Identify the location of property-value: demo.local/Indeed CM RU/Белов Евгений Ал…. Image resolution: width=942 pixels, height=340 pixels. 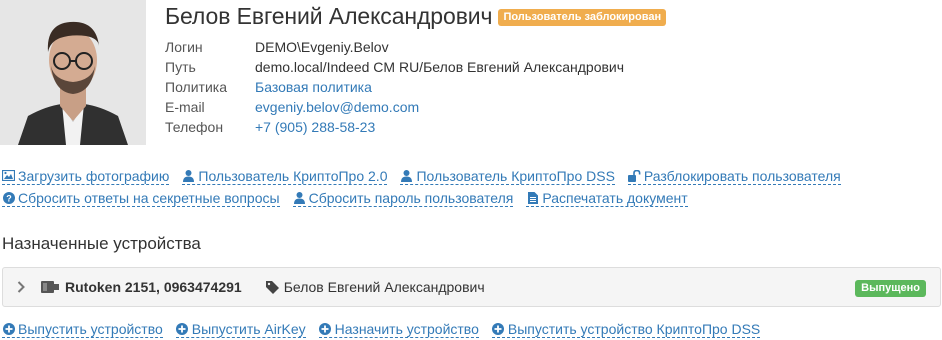
(440, 67).